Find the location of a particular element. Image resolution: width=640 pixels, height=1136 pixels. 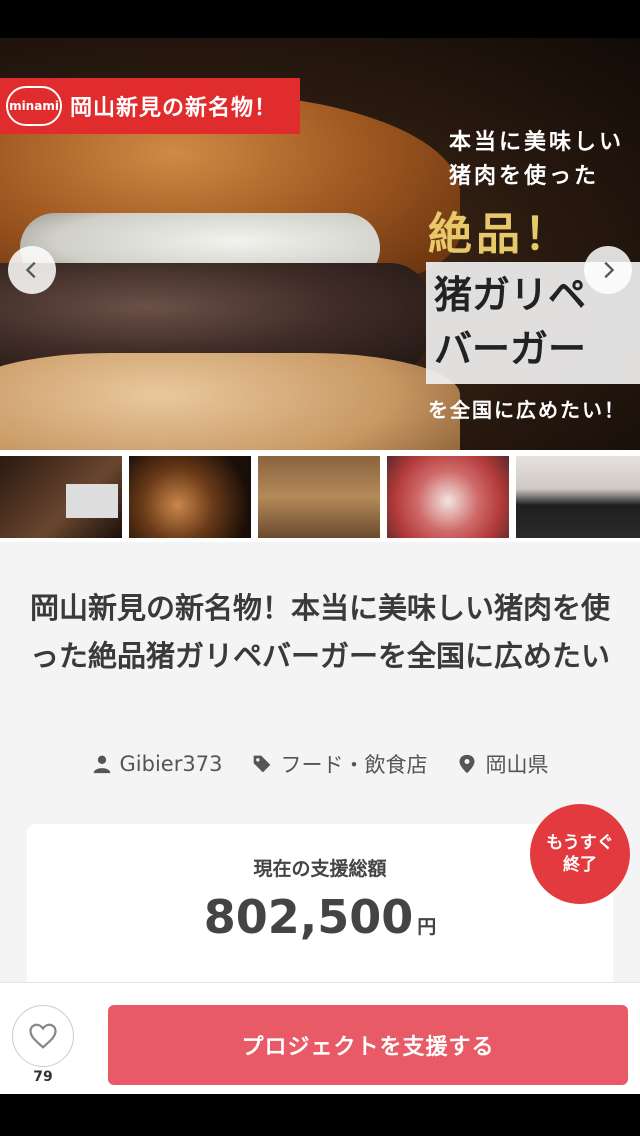

carousel-prev-button is located at coordinates (32, 270).